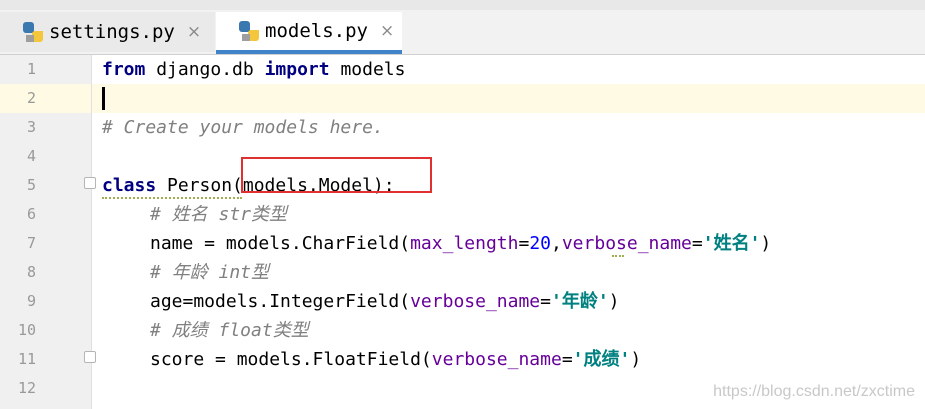 The height and width of the screenshot is (409, 925). What do you see at coordinates (26, 388) in the screenshot?
I see `line-number: 12` at bounding box center [26, 388].